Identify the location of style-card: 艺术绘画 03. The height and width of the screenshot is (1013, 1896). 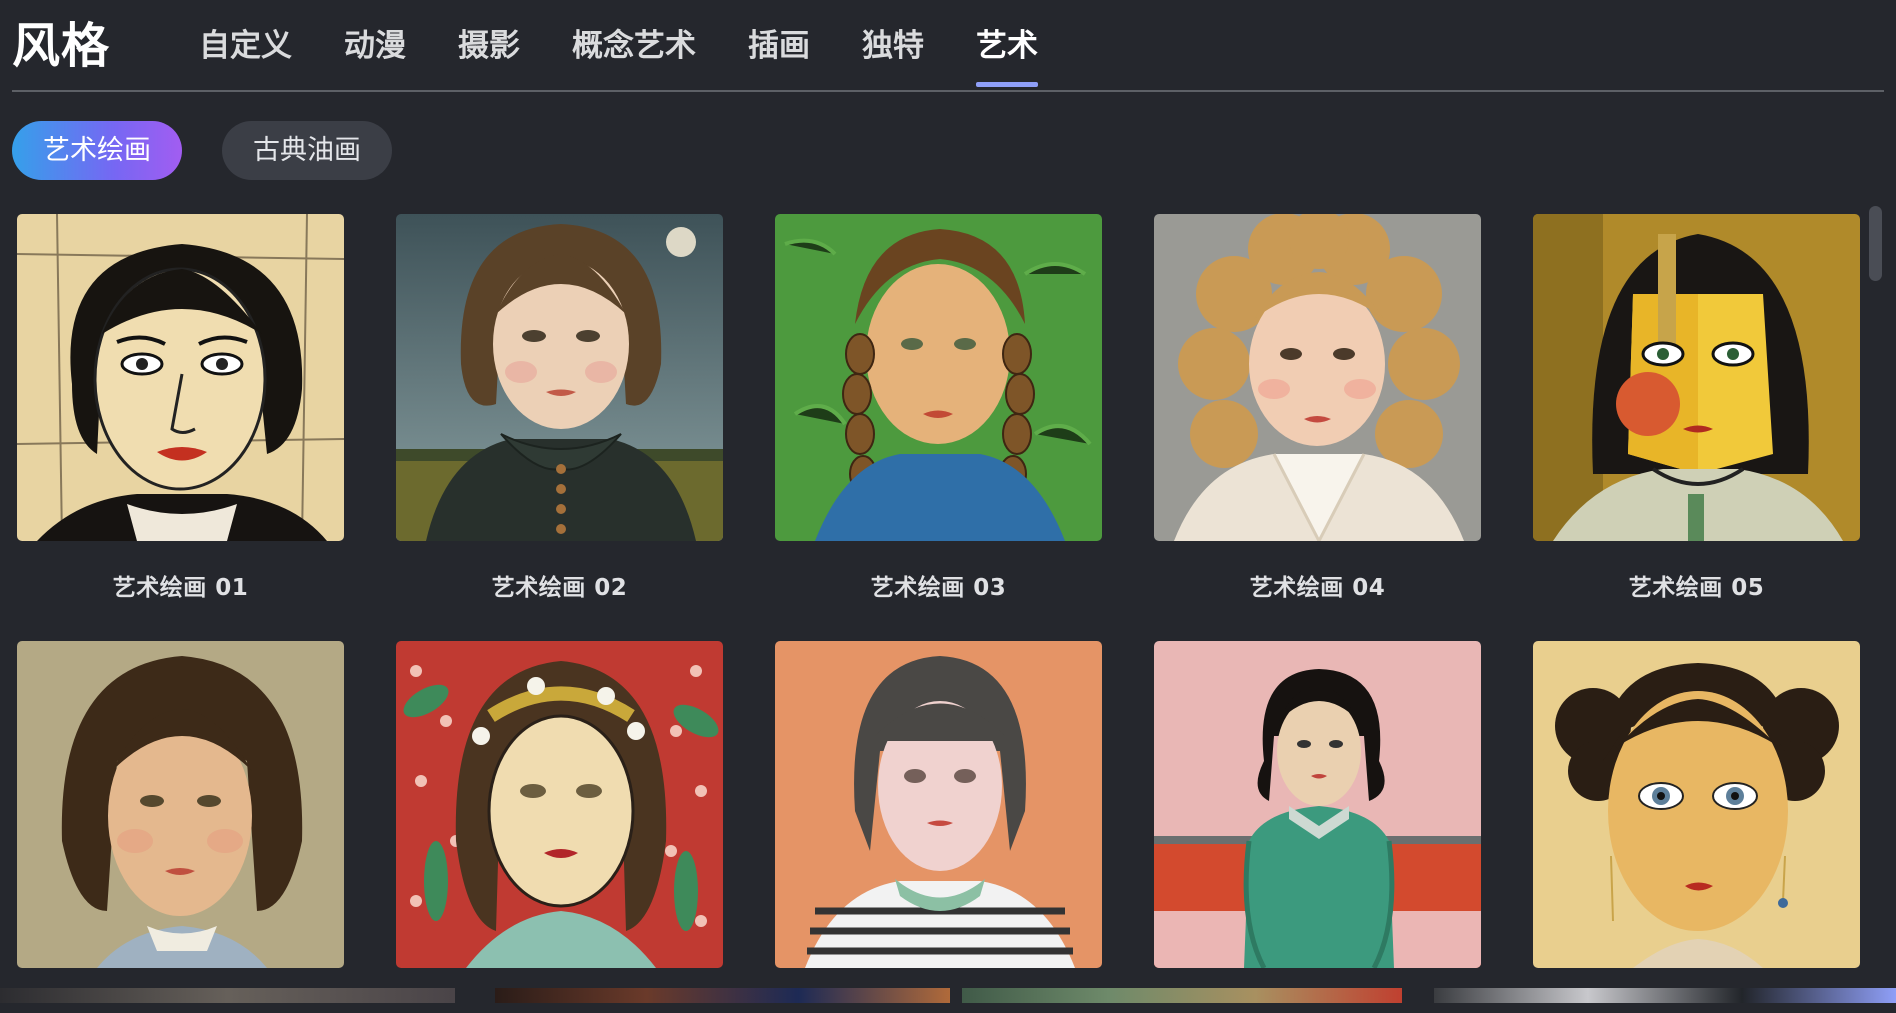
(938, 407).